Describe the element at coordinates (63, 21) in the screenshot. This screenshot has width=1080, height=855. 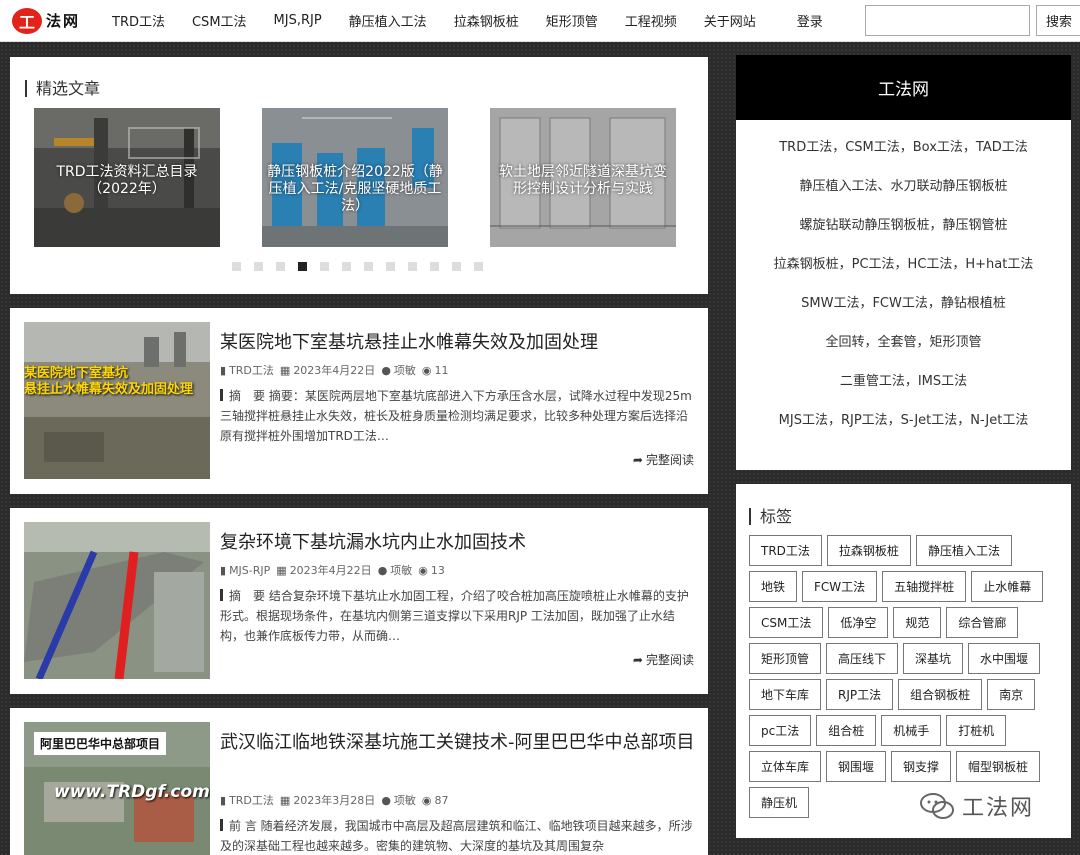
I see `logo-text: 法网` at that location.